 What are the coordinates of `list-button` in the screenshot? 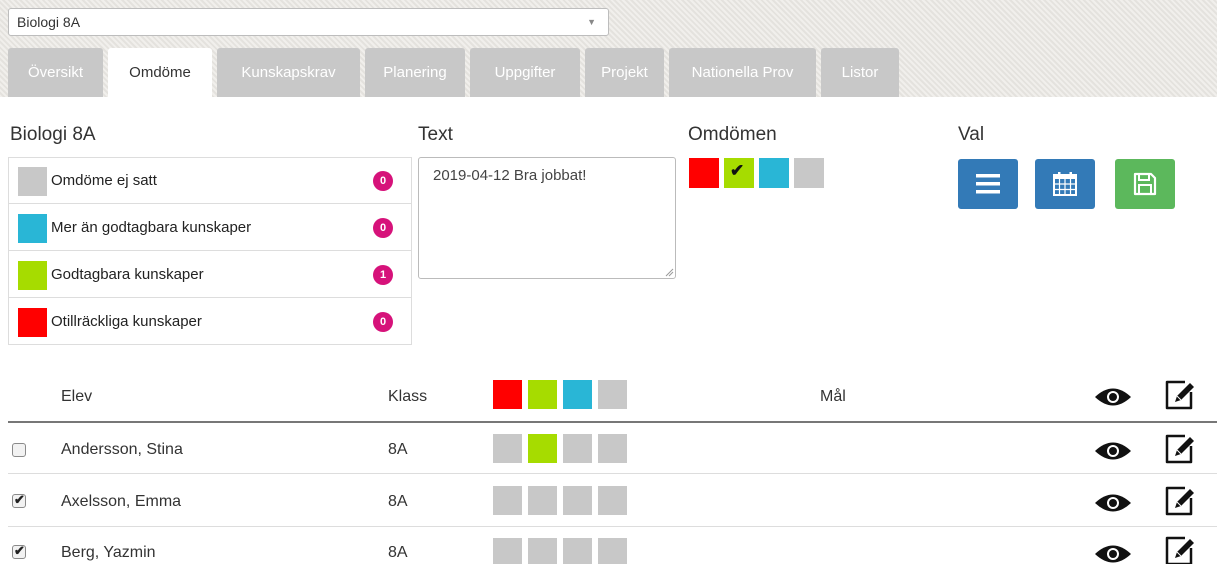 It's located at (988, 184).